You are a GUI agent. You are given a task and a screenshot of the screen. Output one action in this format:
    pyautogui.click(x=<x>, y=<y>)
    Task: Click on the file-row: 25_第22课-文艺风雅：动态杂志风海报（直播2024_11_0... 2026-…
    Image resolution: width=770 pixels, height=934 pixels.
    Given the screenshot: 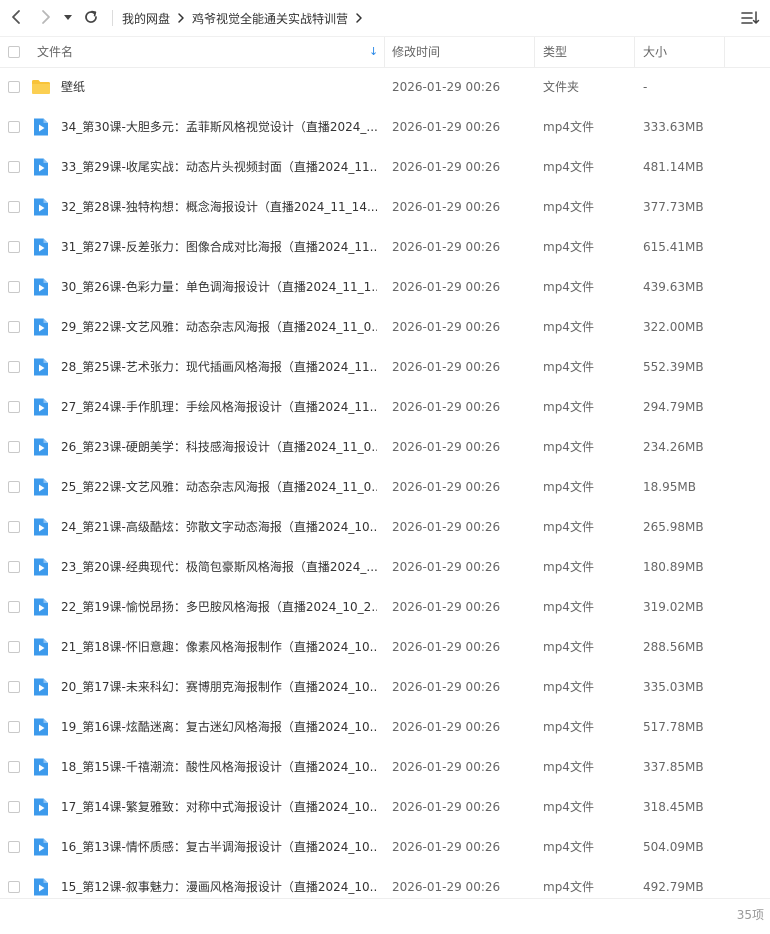 What is the action you would take?
    pyautogui.click(x=385, y=487)
    